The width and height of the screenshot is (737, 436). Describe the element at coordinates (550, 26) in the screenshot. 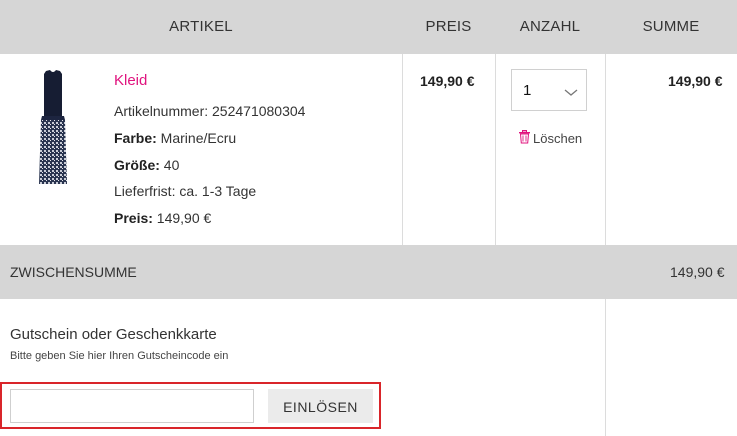

I see `header-anzahl: ANZAHL` at that location.